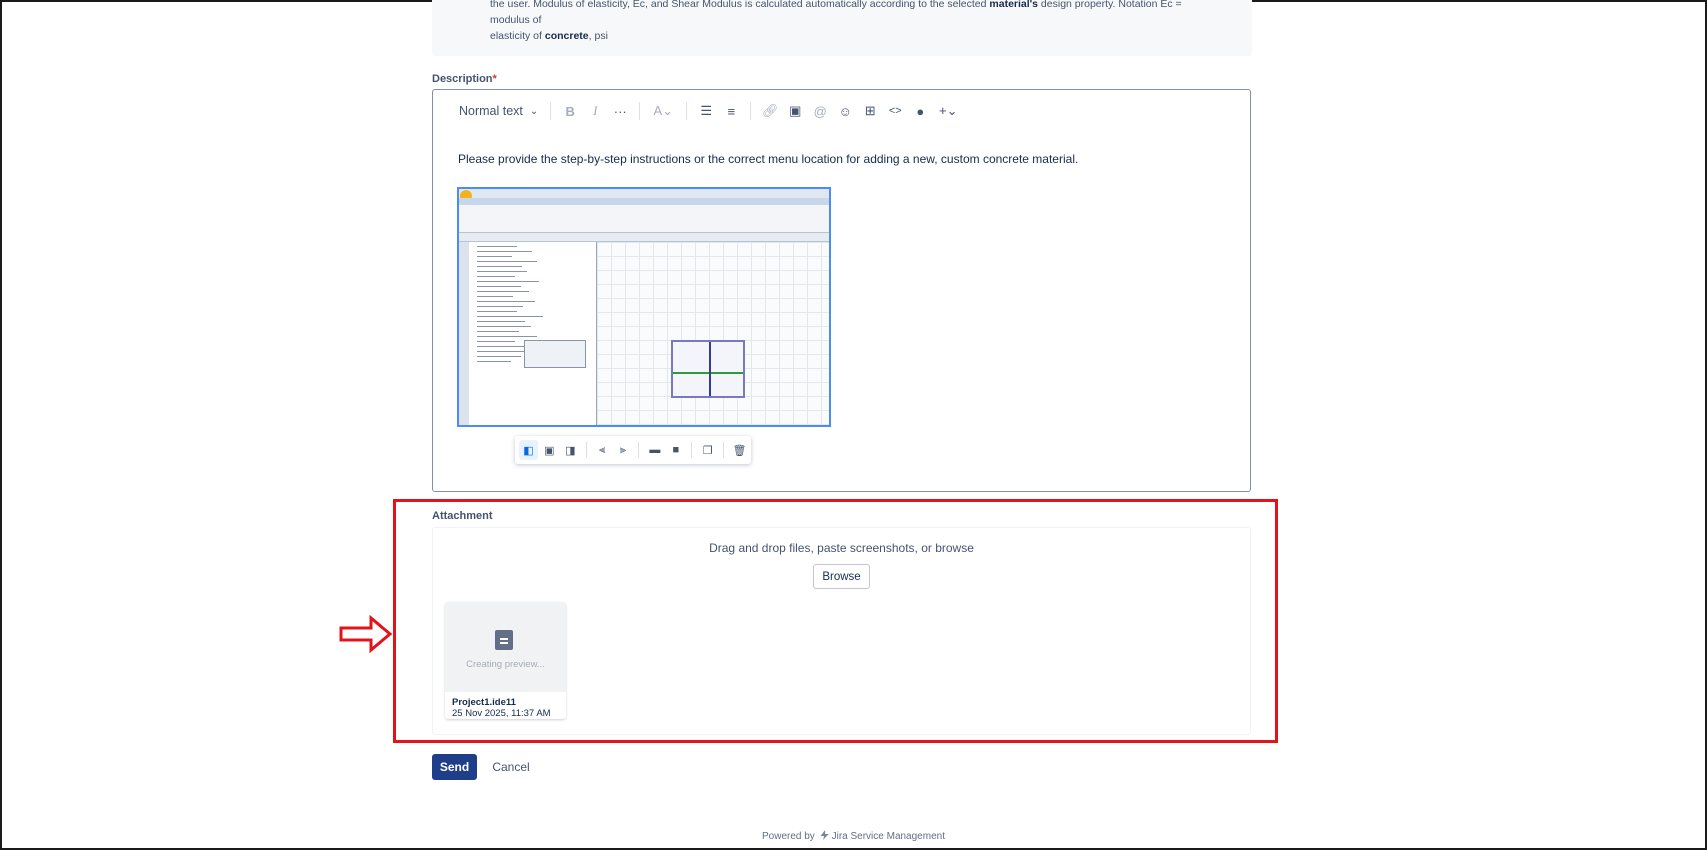  I want to click on insert-more-icon: +⌄, so click(948, 111).